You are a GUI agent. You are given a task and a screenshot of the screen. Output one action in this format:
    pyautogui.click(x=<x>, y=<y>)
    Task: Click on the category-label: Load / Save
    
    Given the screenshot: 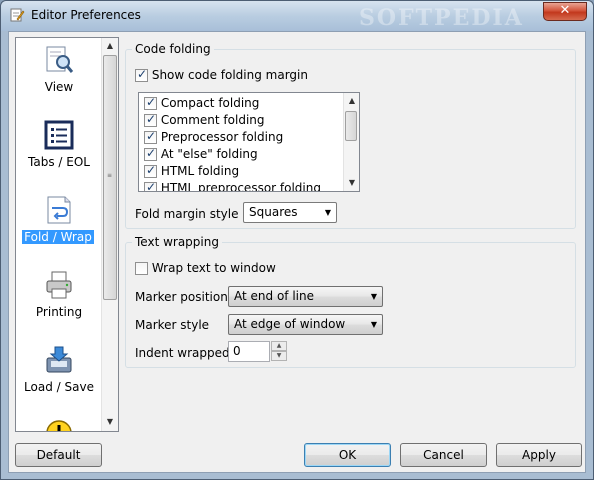 What is the action you would take?
    pyautogui.click(x=59, y=387)
    